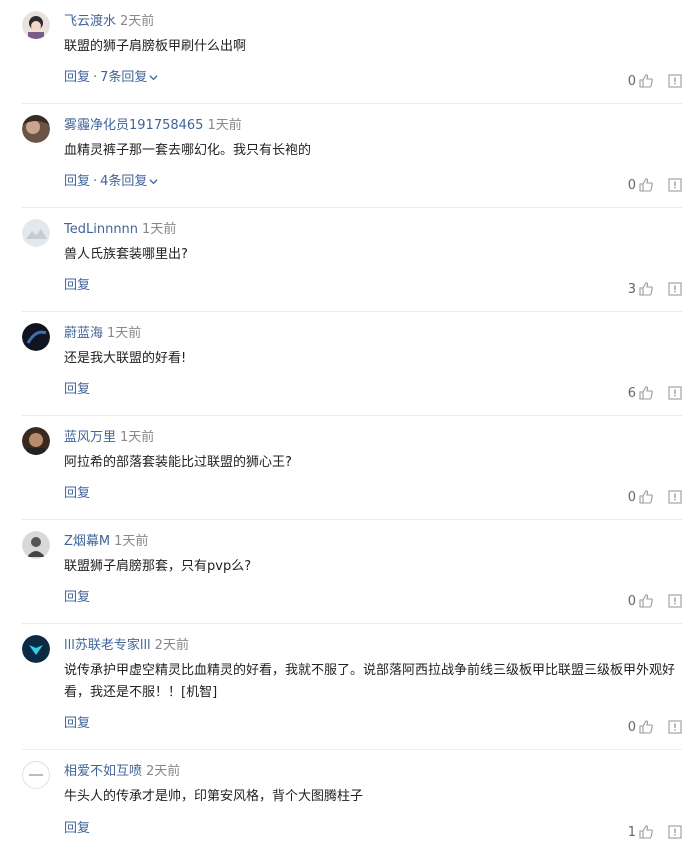 The width and height of the screenshot is (698, 854). I want to click on comment-meta: lll苏联老专家lll 2天前, so click(126, 646).